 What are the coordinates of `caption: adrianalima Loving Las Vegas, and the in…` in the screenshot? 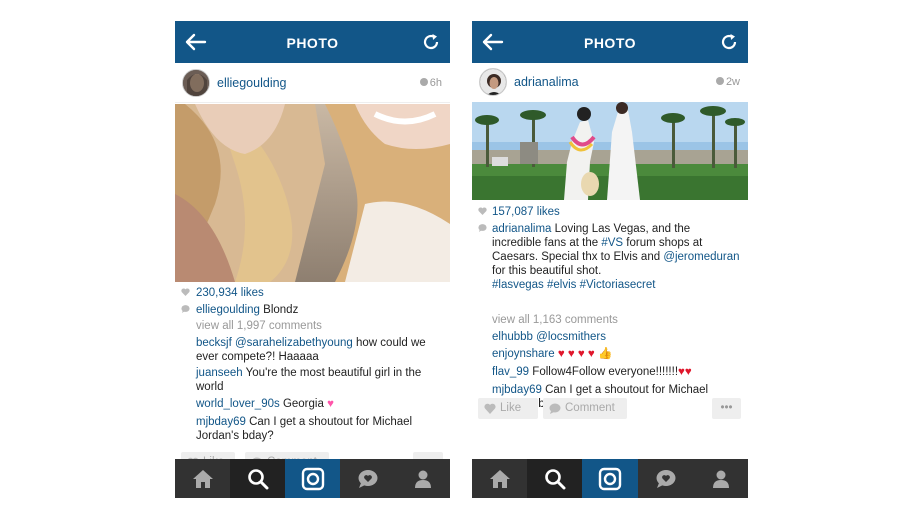 It's located at (617, 257).